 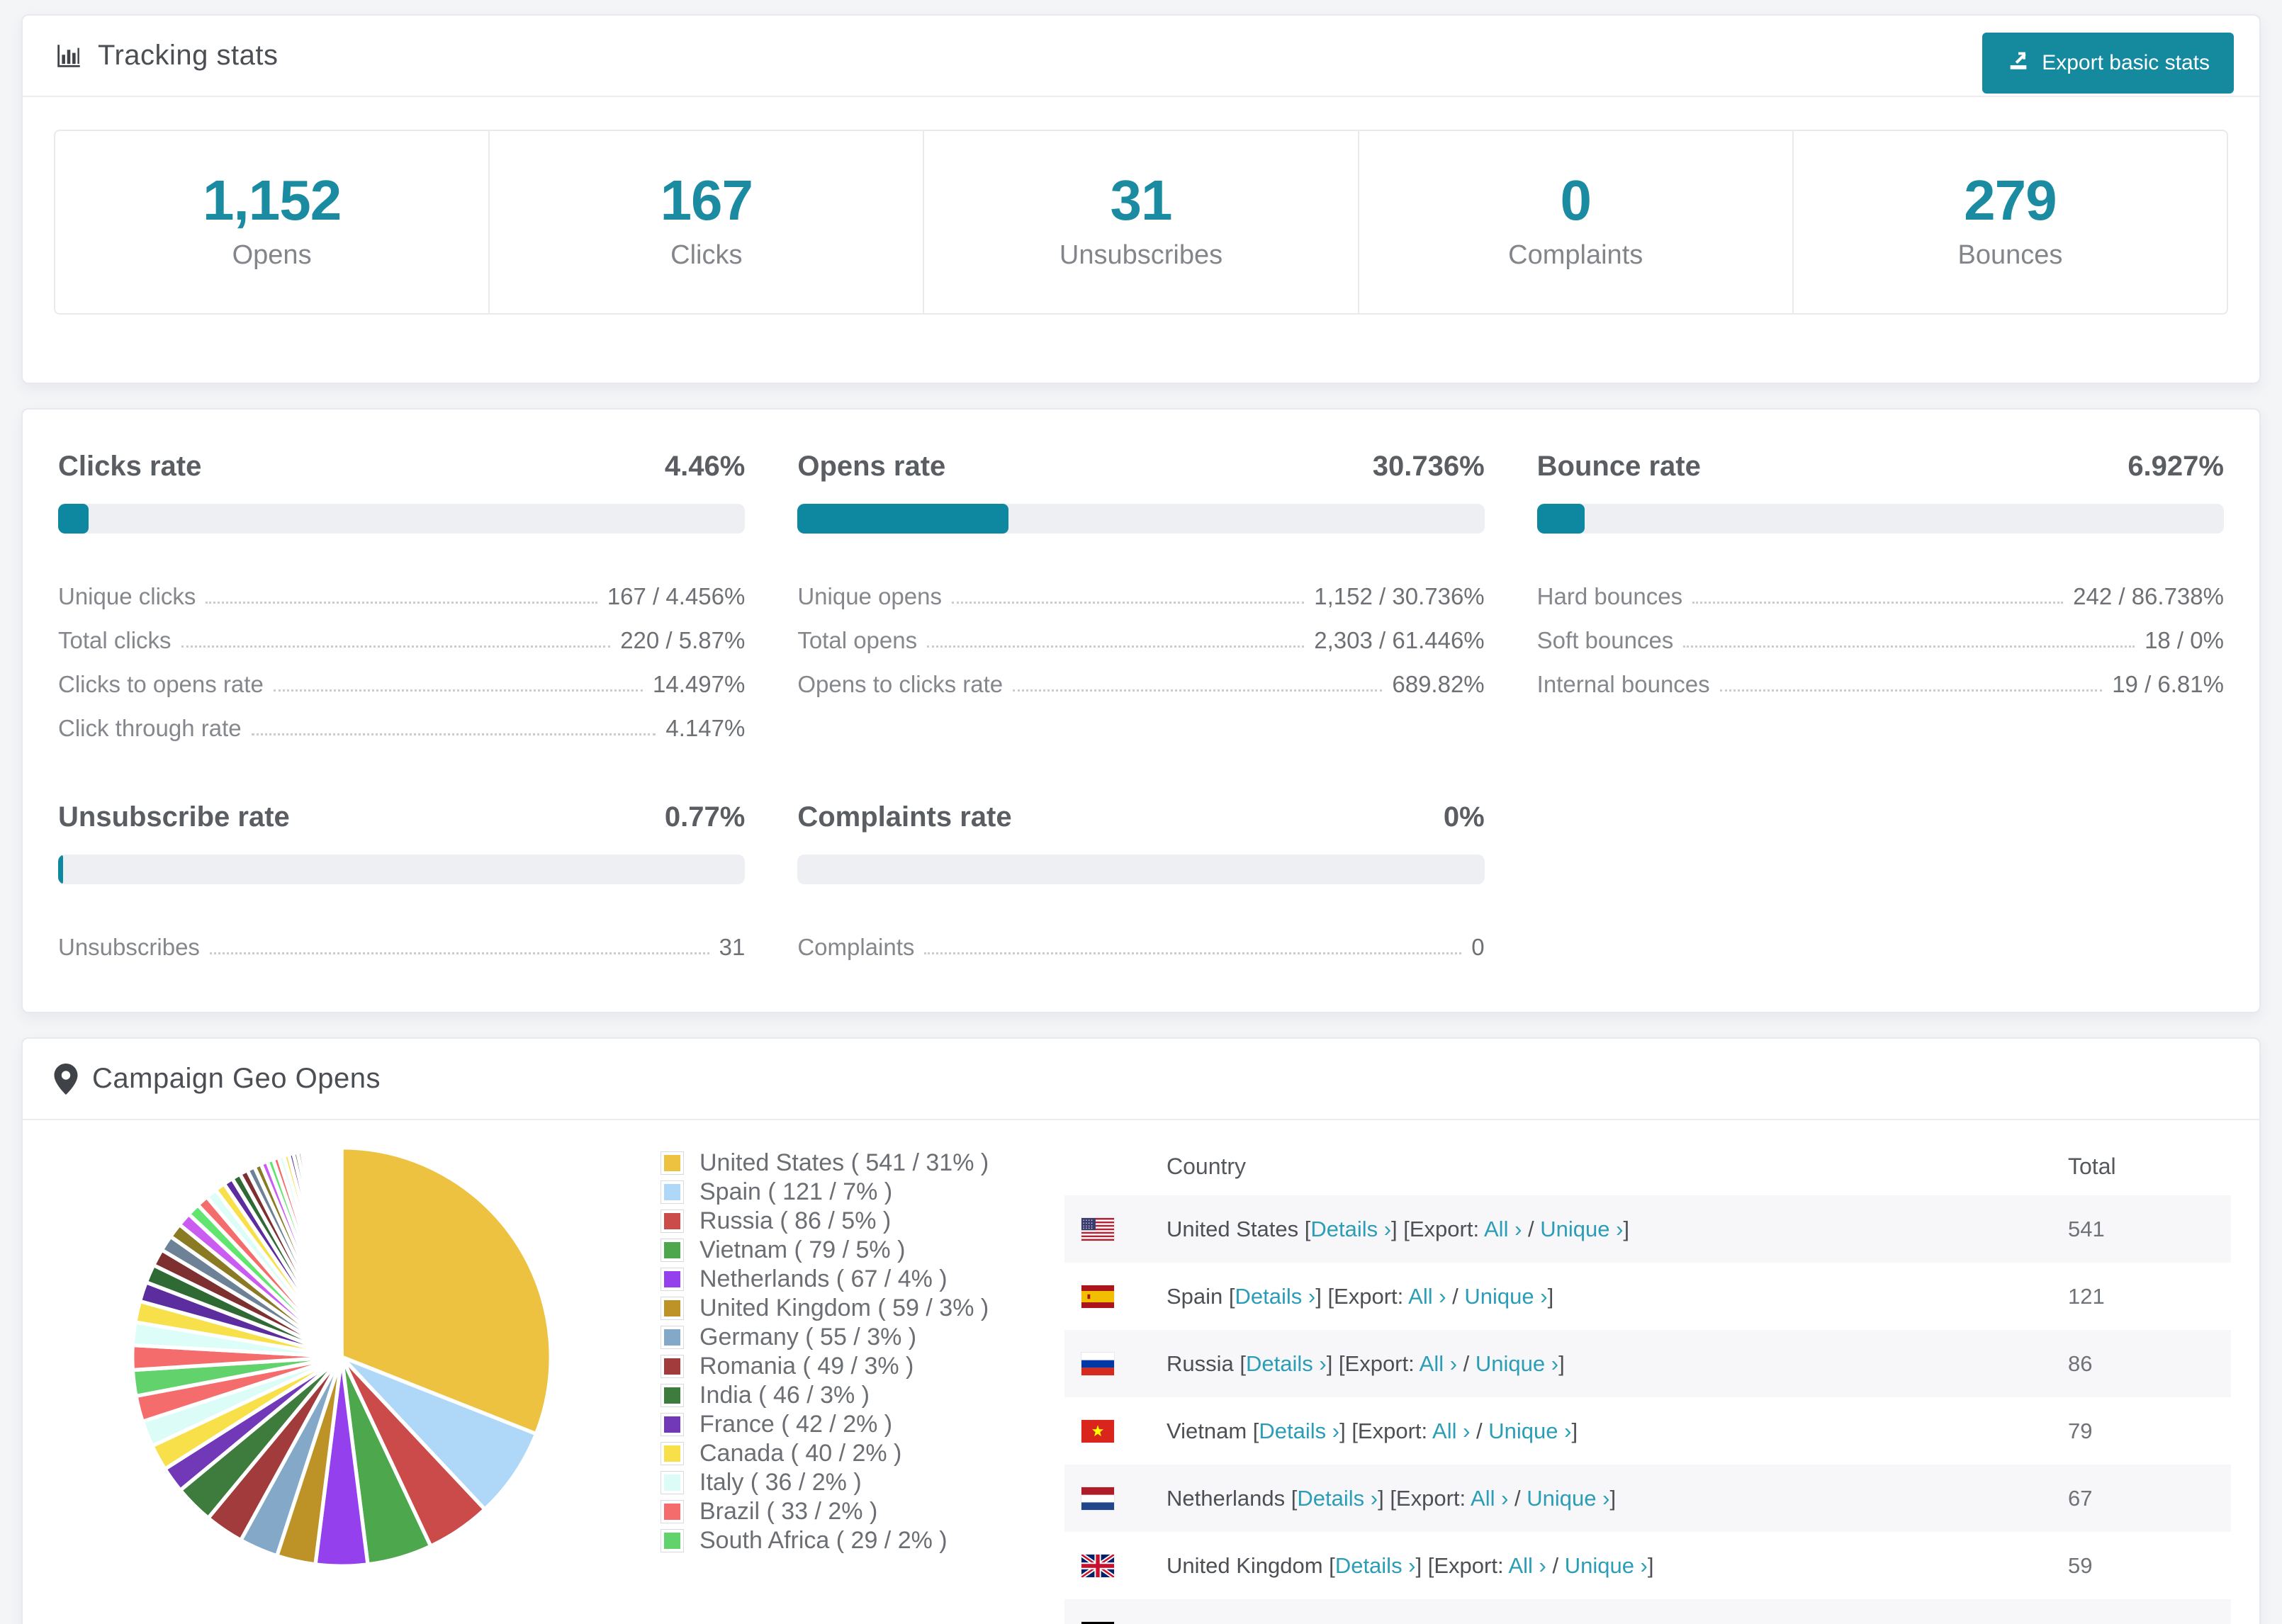 I want to click on rate-row: Internal bounces 19 / 6.81%, so click(x=1881, y=676).